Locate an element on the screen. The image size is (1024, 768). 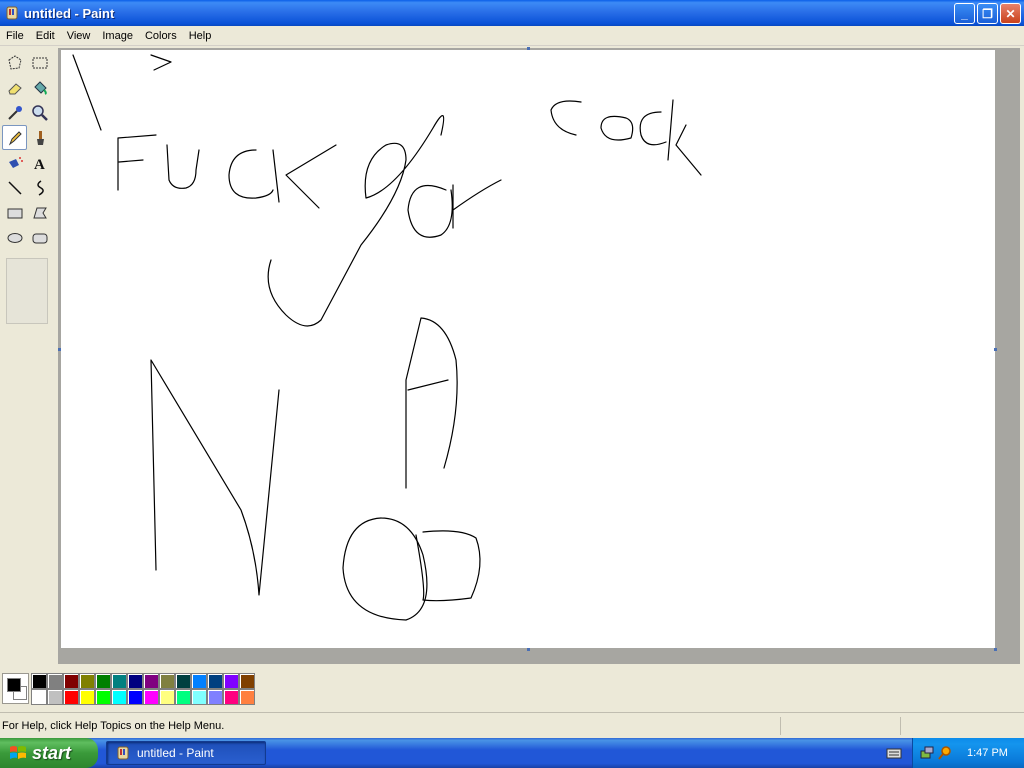
resize-handle-right is located at coordinates (995, 349).